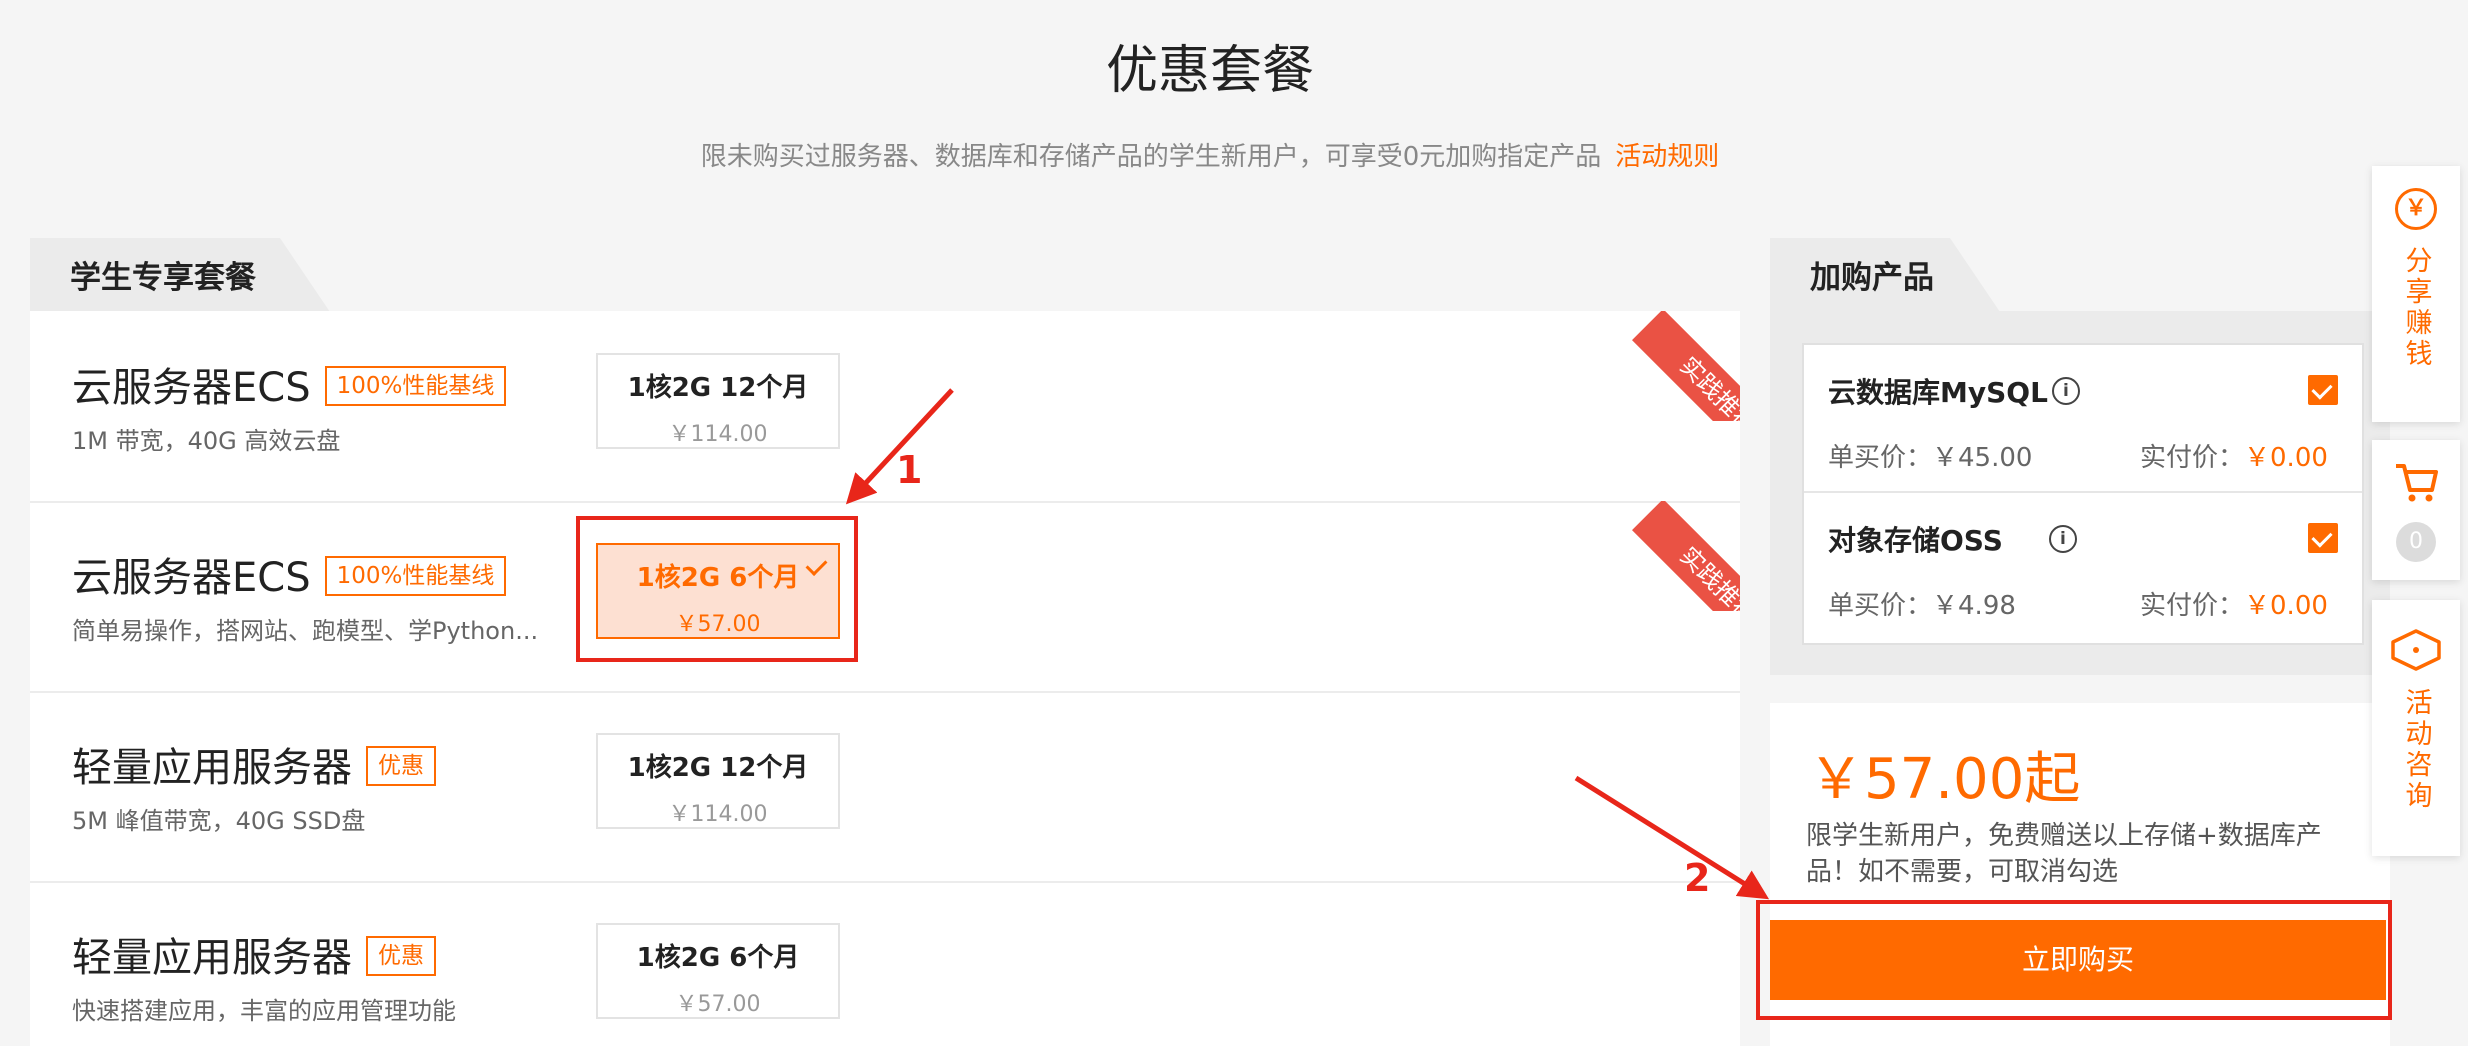 This screenshot has width=2468, height=1046. I want to click on cart-icon, so click(2417, 483).